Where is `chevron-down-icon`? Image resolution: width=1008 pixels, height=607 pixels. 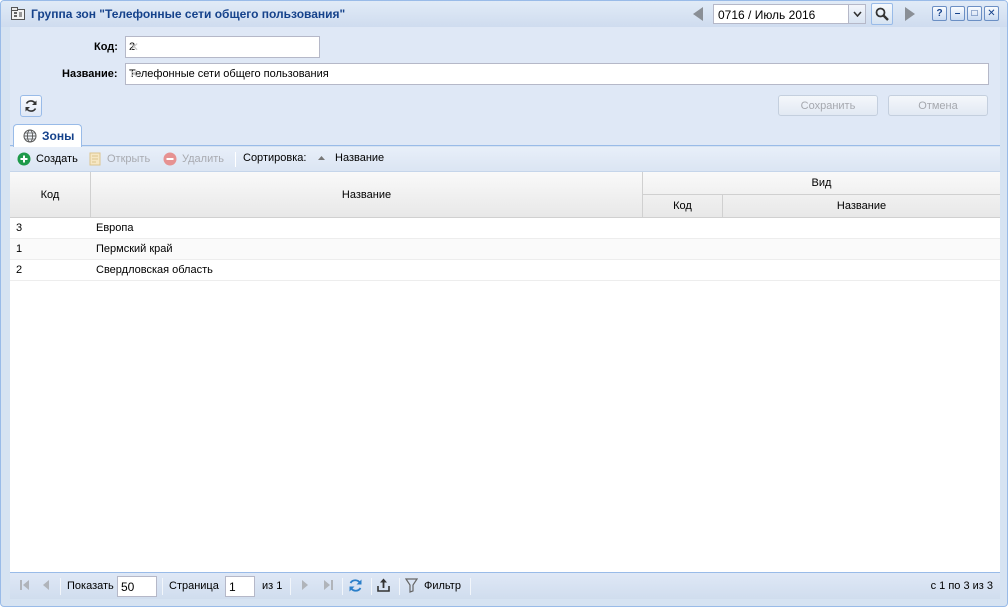
chevron-down-icon is located at coordinates (856, 14).